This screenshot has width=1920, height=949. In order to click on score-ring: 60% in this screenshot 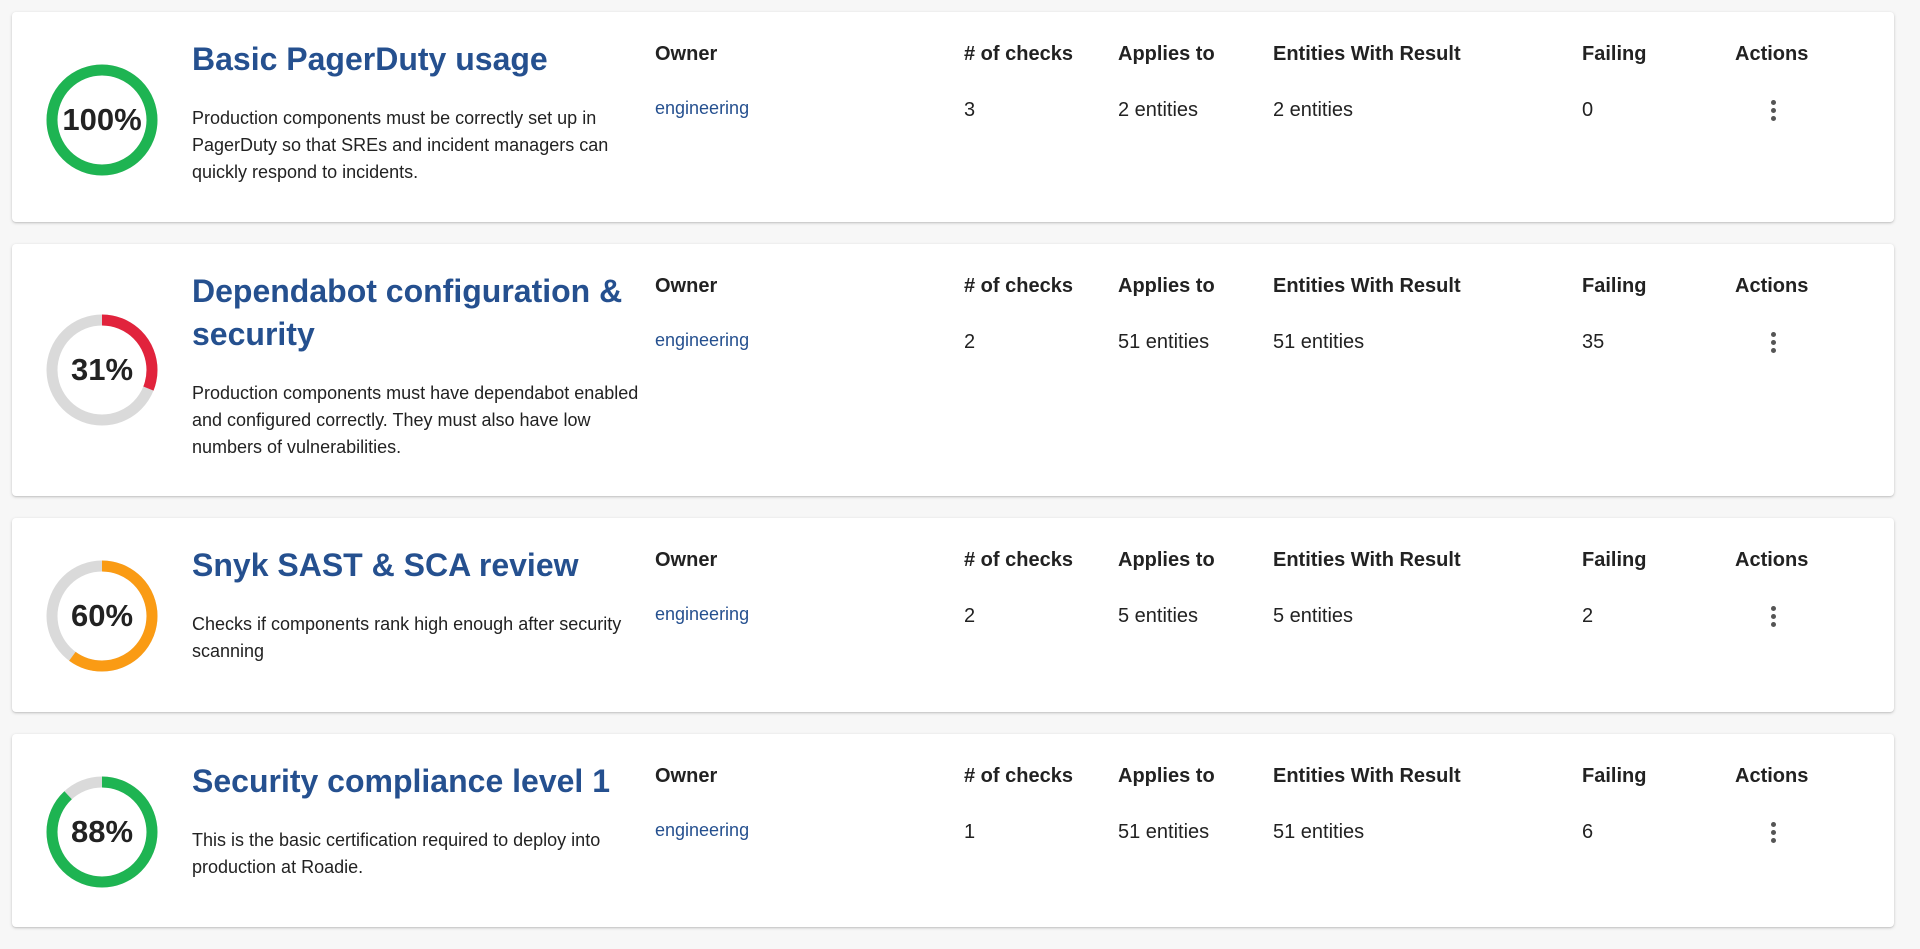, I will do `click(102, 616)`.